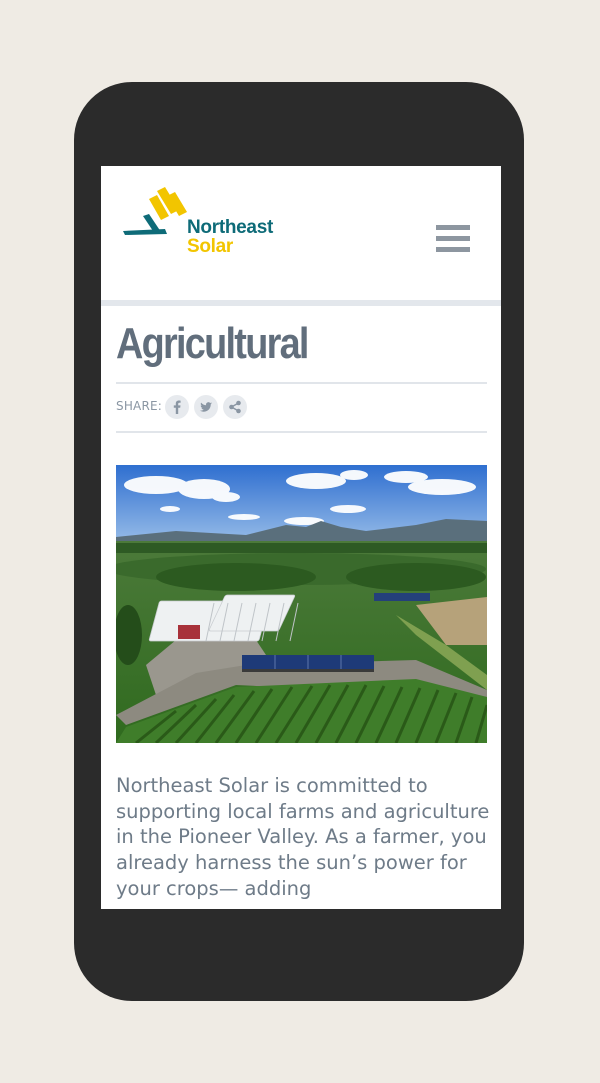  I want to click on facebook-icon, so click(177, 407).